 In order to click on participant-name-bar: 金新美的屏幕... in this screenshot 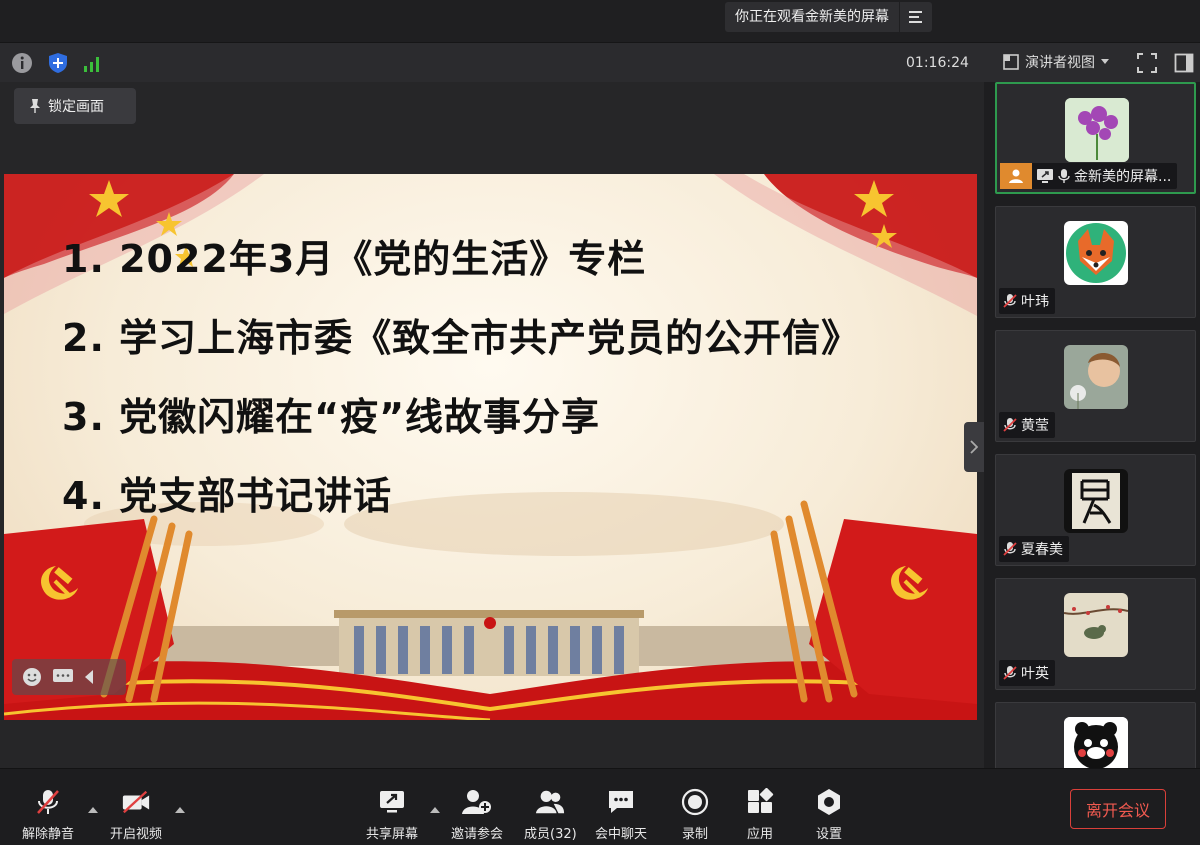, I will do `click(1089, 176)`.